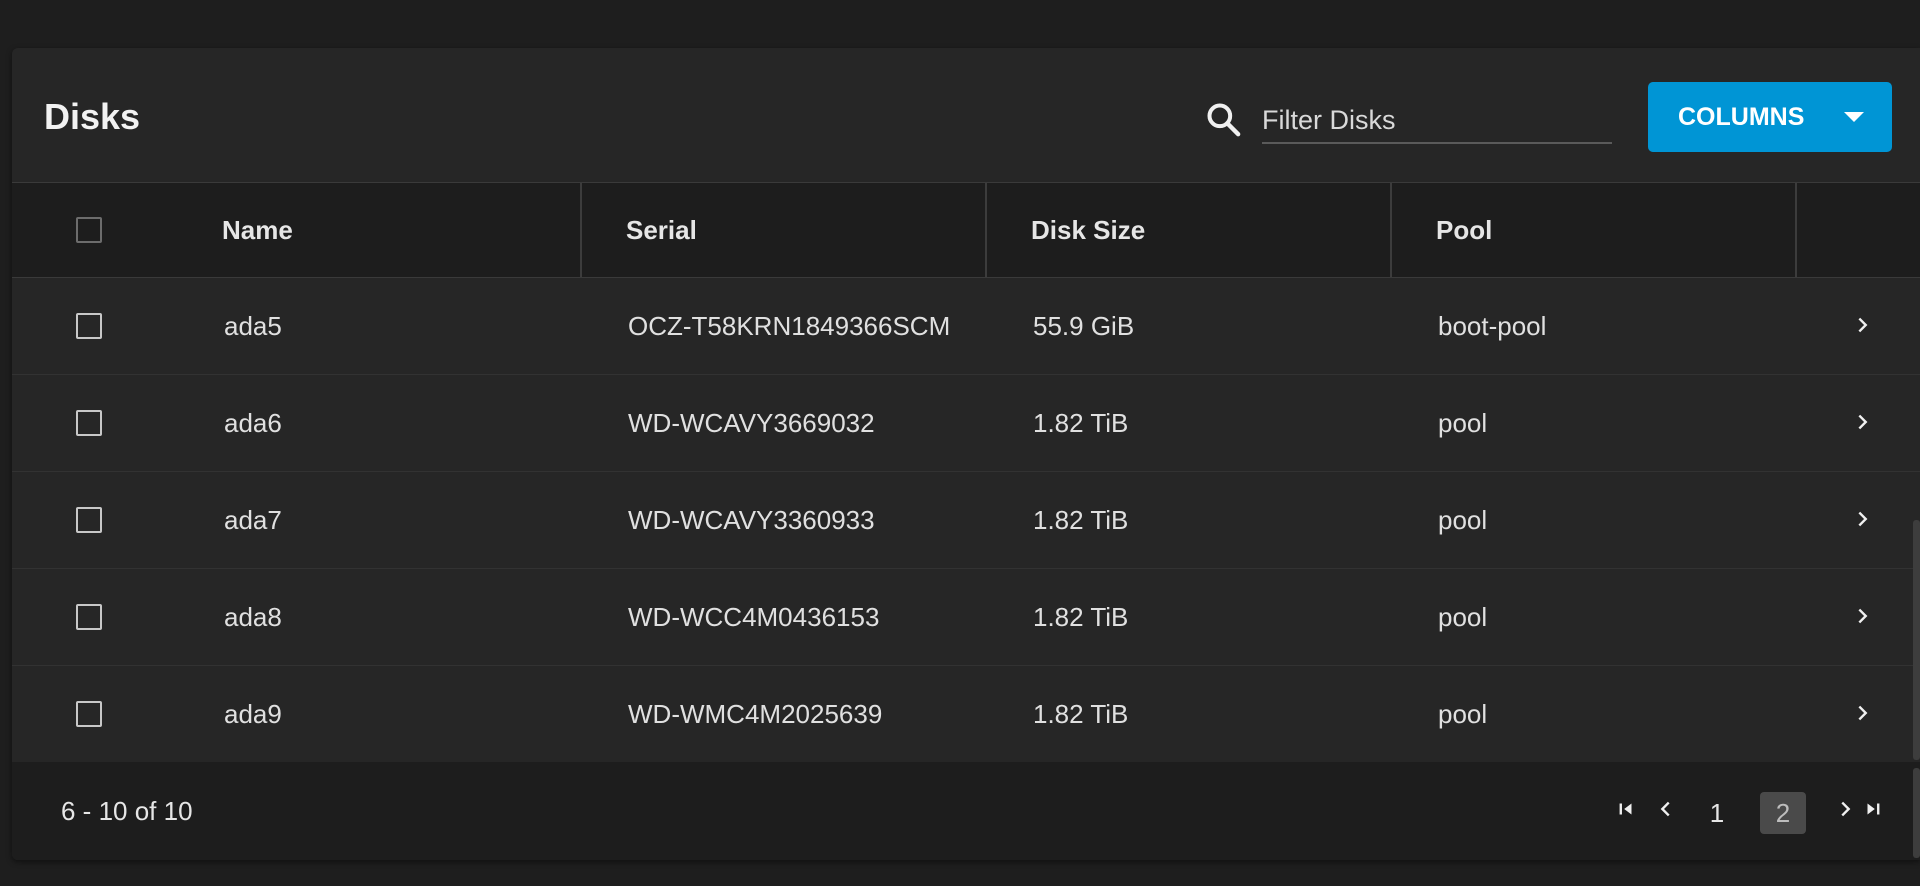 This screenshot has height=886, width=1920. I want to click on select-all-checkbox, so click(89, 230).